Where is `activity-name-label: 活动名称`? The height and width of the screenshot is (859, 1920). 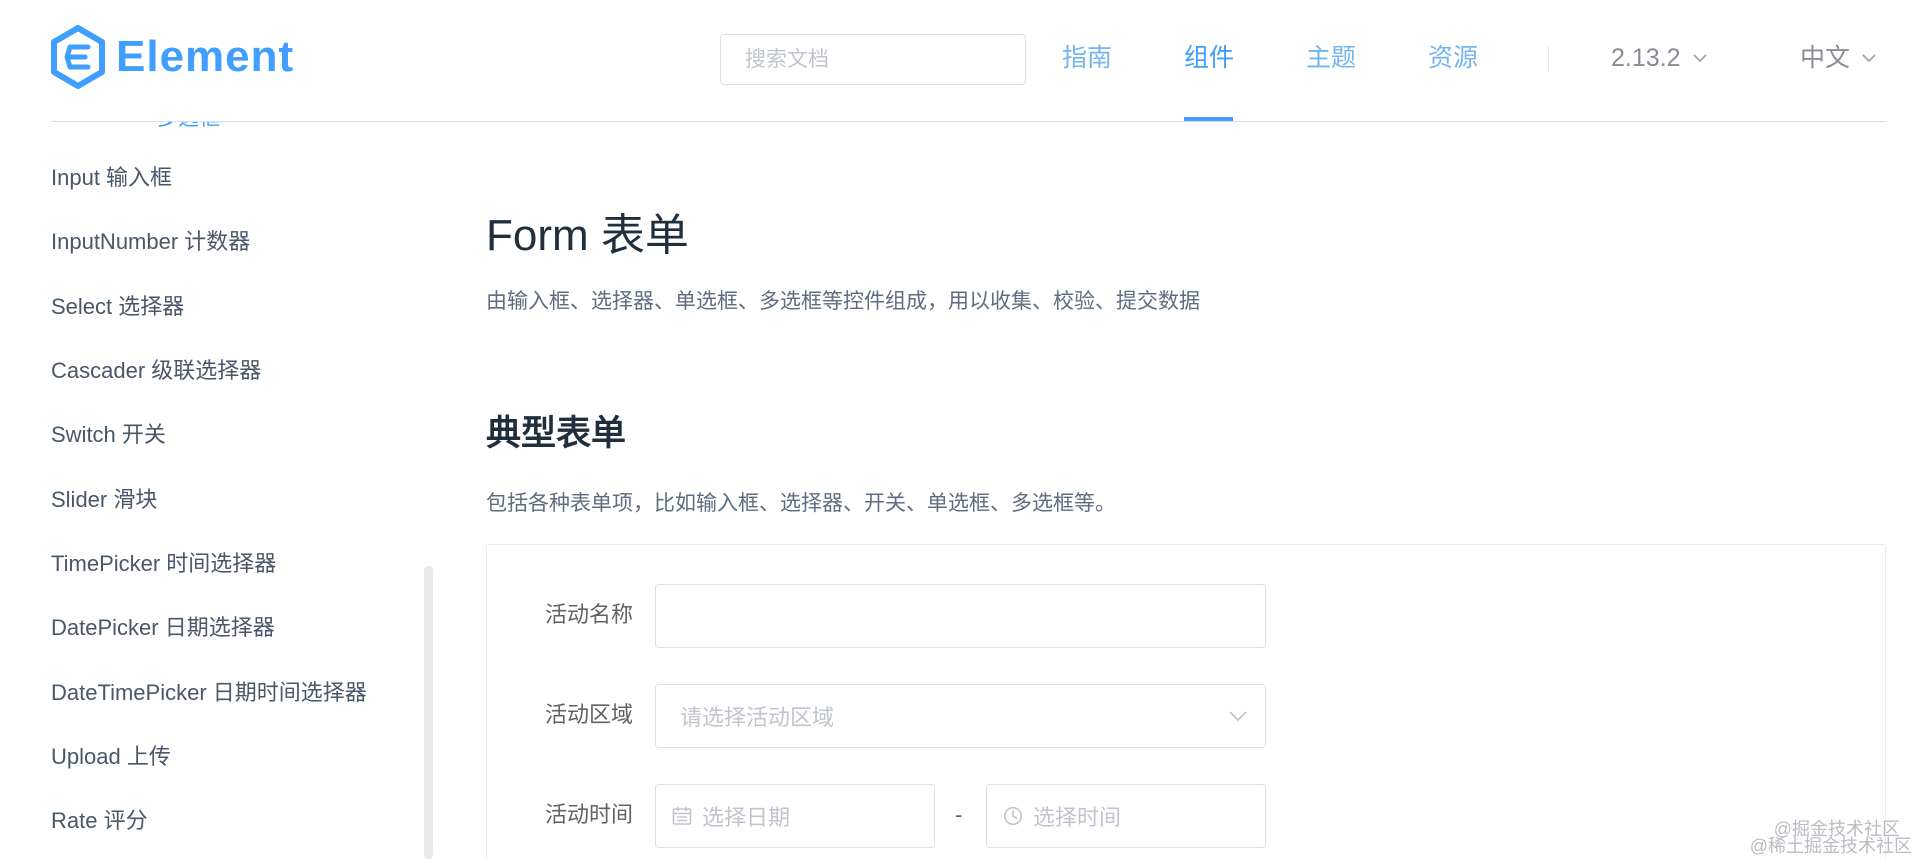 activity-name-label: 活动名称 is located at coordinates (589, 614).